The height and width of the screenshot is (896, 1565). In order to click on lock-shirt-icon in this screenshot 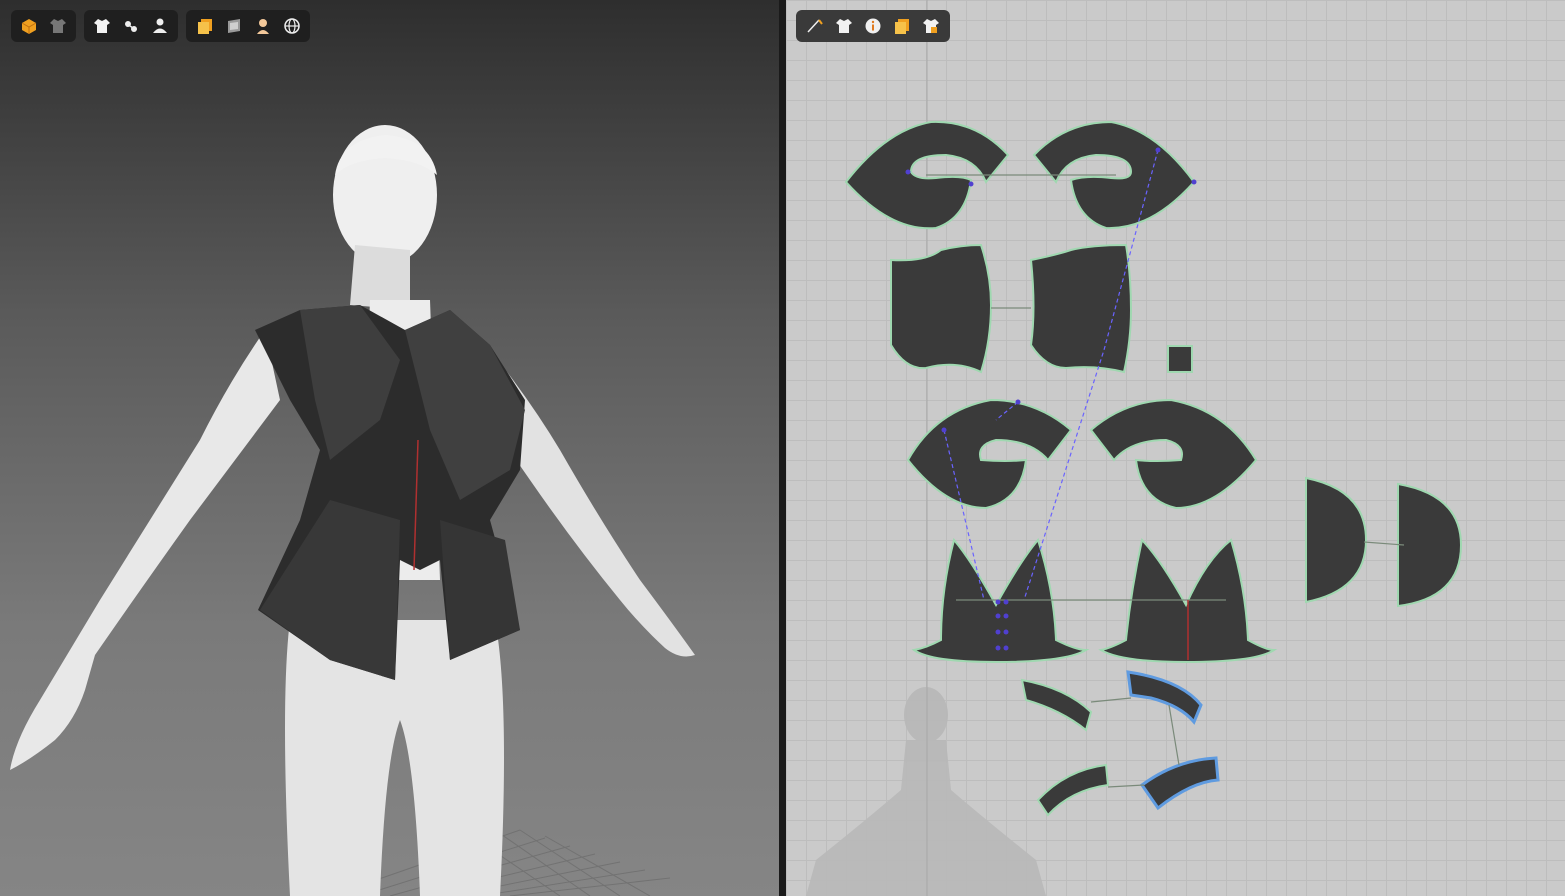, I will do `click(931, 26)`.